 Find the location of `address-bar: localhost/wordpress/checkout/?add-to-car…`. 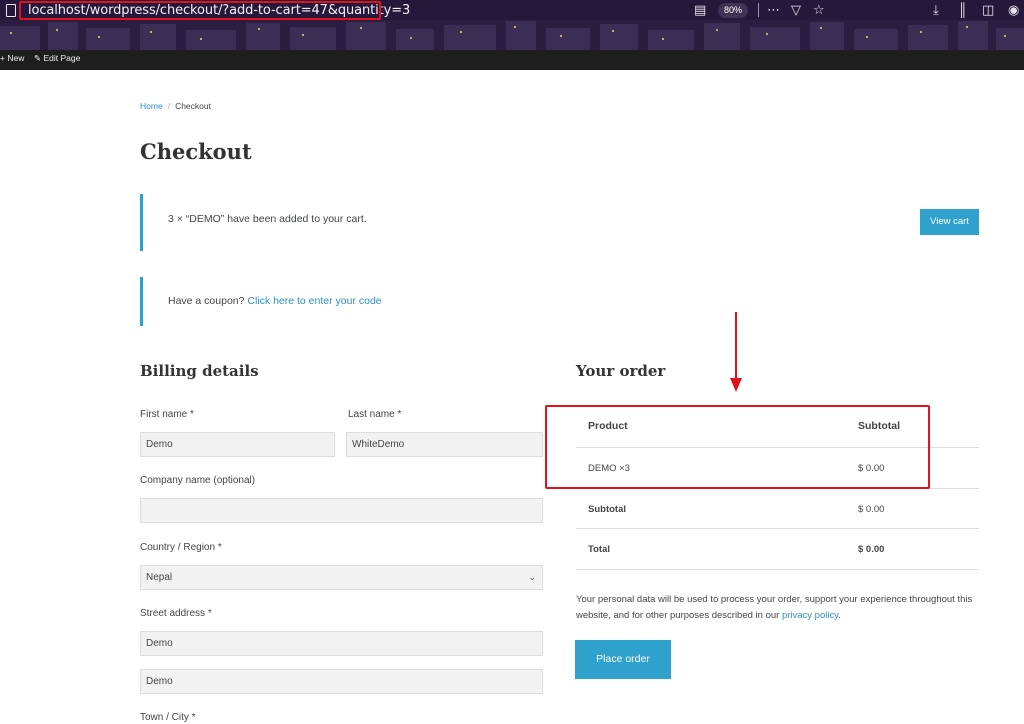

address-bar: localhost/wordpress/checkout/?add-to-car… is located at coordinates (512, 11).